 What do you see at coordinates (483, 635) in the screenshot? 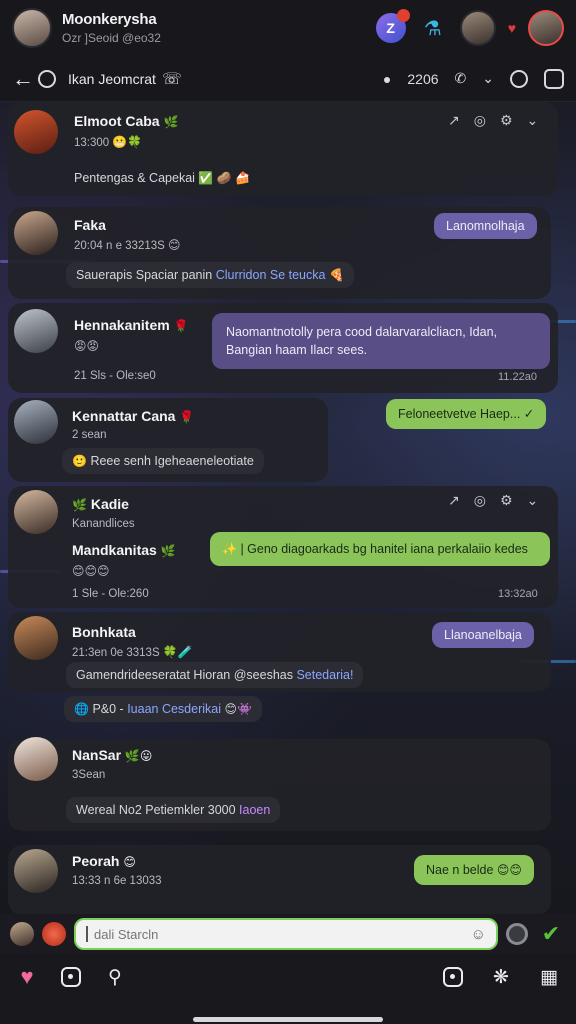
I see `reply-bubble: Llanoanelbaja` at bounding box center [483, 635].